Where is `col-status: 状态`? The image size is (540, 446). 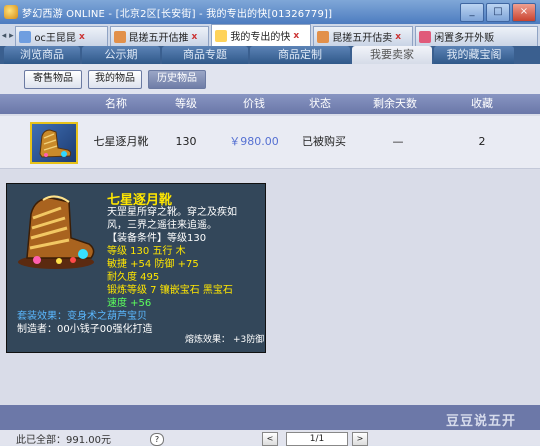
col-status: 状态 is located at coordinates (320, 104).